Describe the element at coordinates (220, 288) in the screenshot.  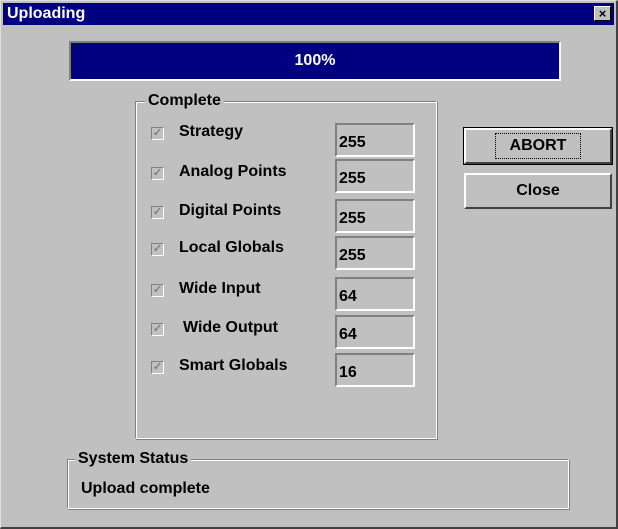
I see `wide-input-label: Wide Input` at that location.